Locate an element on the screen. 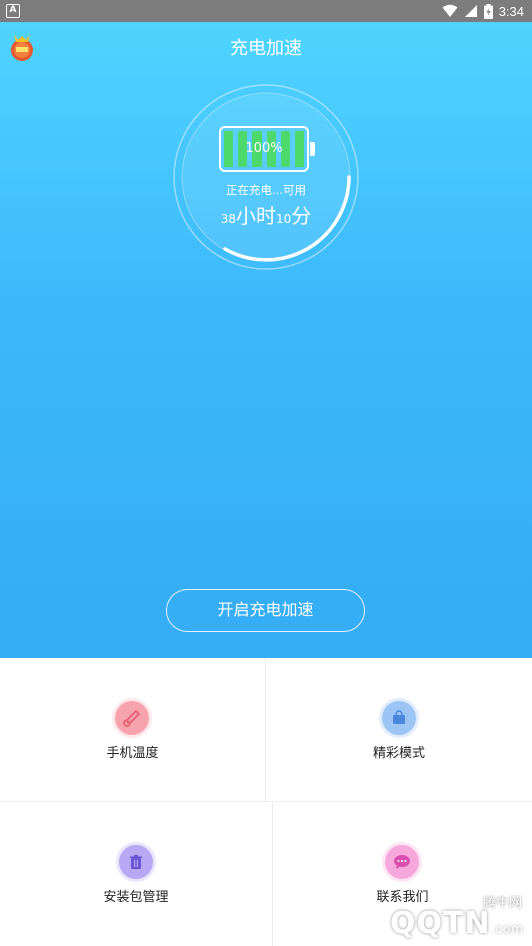 Image resolution: width=532 pixels, height=946 pixels. feature-tile-exciting-mode: 精彩模式 is located at coordinates (399, 729).